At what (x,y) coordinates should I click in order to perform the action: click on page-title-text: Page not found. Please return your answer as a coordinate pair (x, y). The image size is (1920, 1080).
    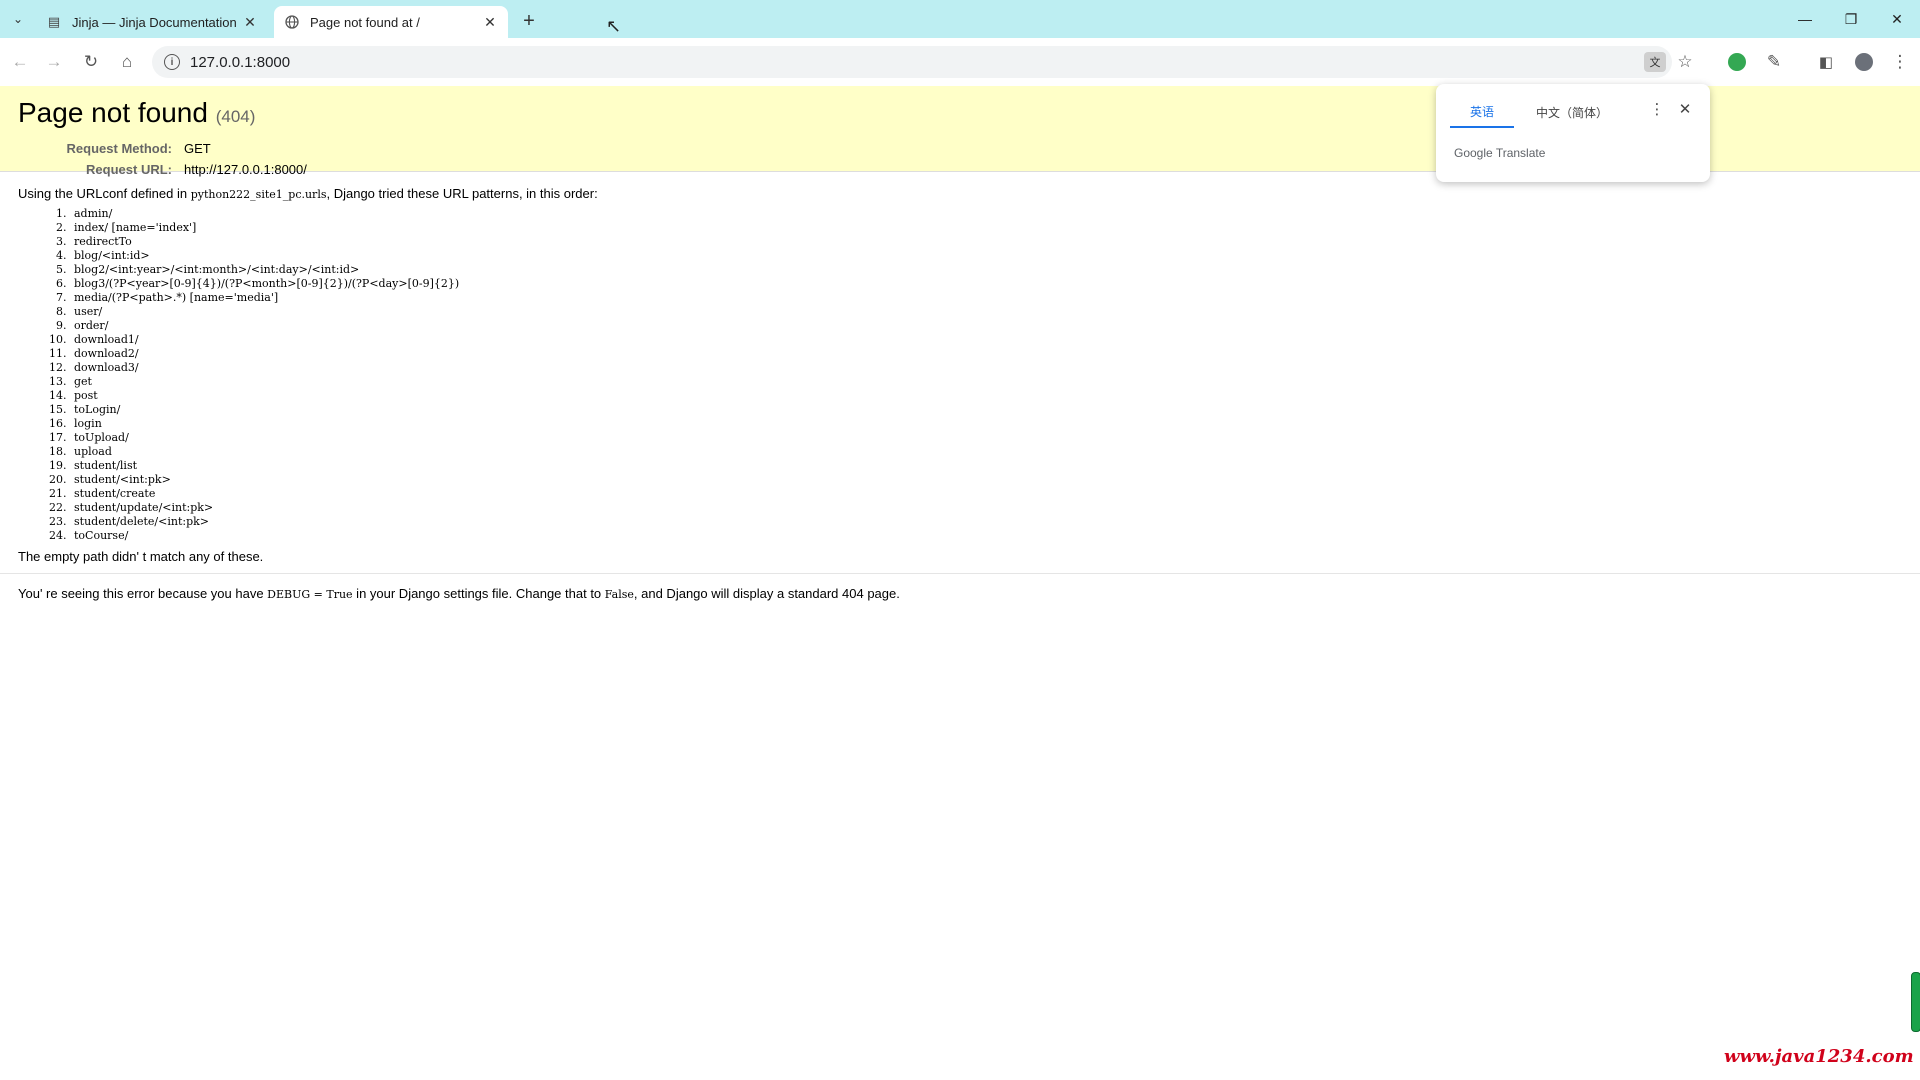
    Looking at the image, I should click on (113, 112).